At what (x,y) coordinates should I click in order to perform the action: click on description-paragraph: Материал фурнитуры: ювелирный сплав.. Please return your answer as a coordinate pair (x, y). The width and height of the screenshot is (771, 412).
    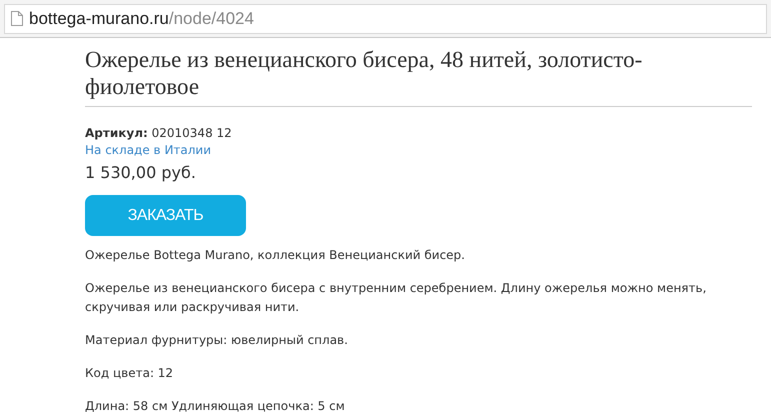
    Looking at the image, I should click on (217, 340).